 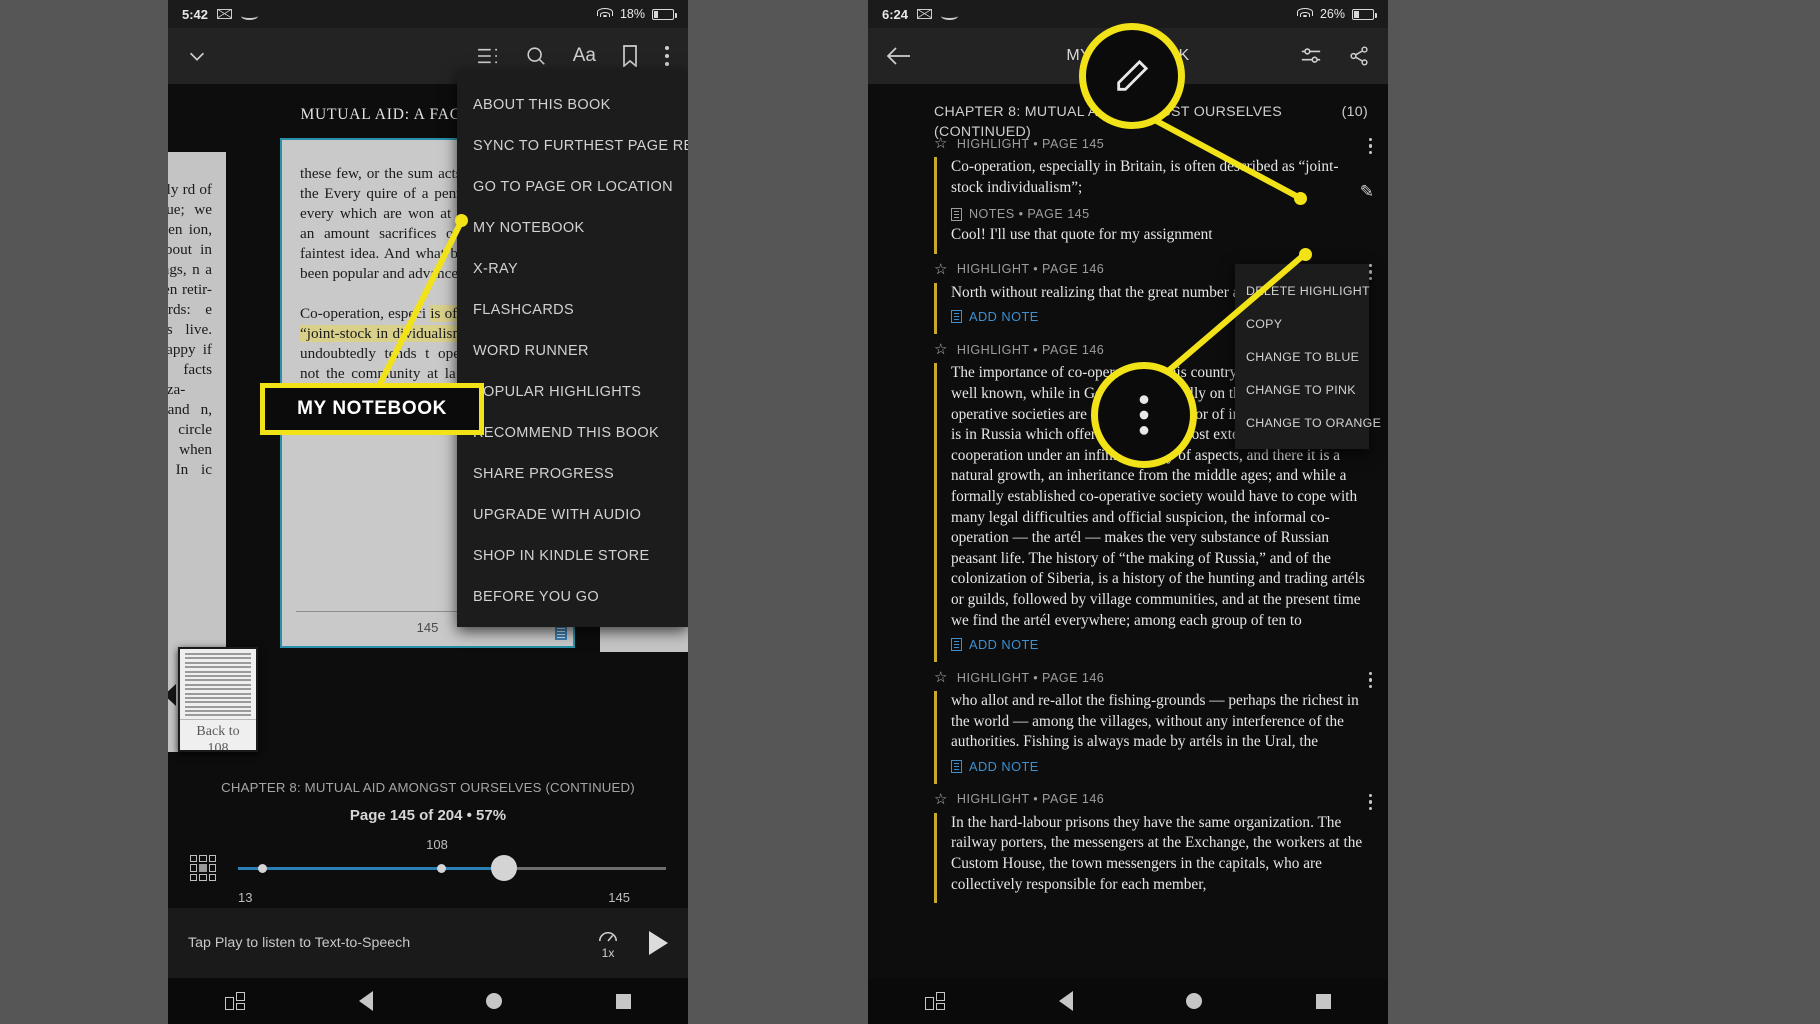 What do you see at coordinates (437, 844) in the screenshot?
I see `slider-mark-label: 108` at bounding box center [437, 844].